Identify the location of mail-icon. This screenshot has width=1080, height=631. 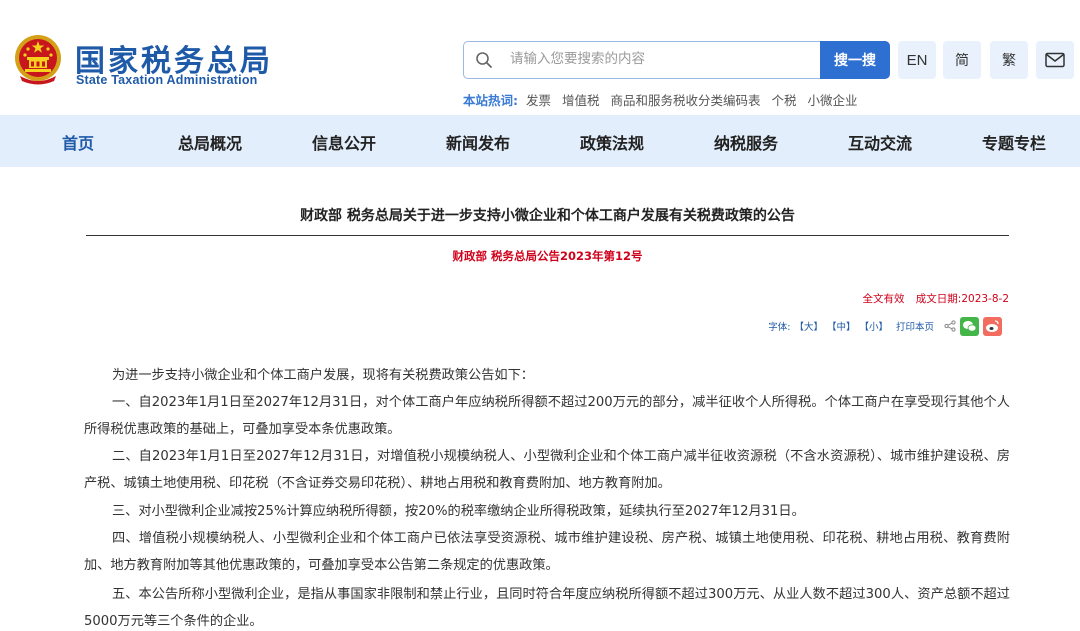
(1055, 60).